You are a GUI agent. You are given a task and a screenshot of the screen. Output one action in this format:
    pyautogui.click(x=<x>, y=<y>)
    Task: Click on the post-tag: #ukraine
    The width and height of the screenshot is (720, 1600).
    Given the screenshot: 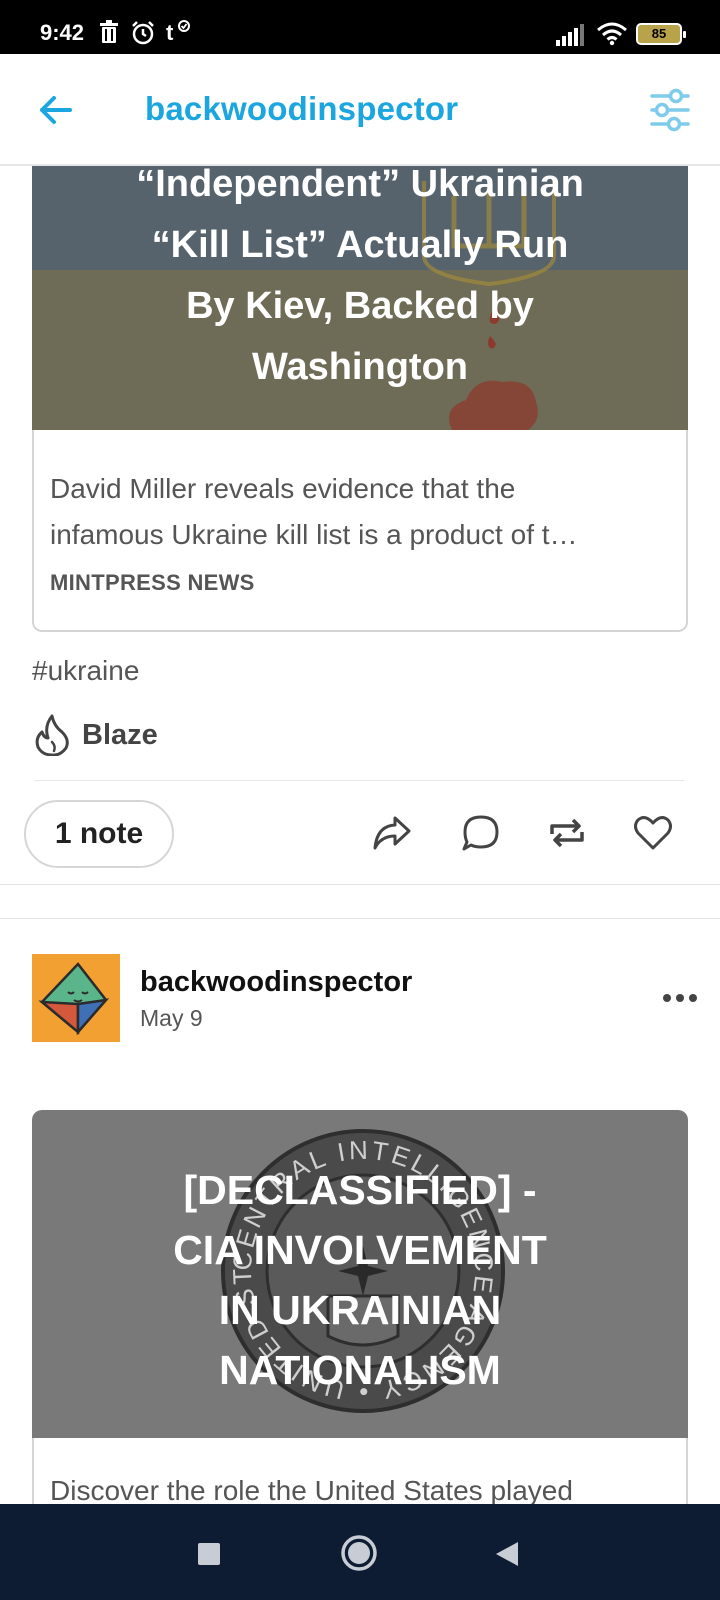 What is the action you would take?
    pyautogui.click(x=85, y=671)
    